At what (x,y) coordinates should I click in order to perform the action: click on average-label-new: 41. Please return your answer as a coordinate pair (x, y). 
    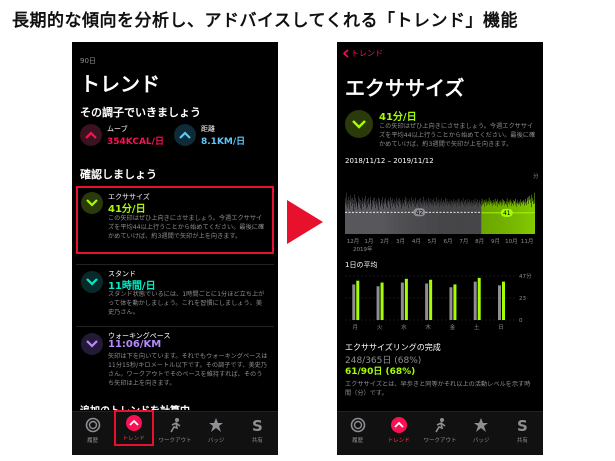
    Looking at the image, I should click on (507, 213).